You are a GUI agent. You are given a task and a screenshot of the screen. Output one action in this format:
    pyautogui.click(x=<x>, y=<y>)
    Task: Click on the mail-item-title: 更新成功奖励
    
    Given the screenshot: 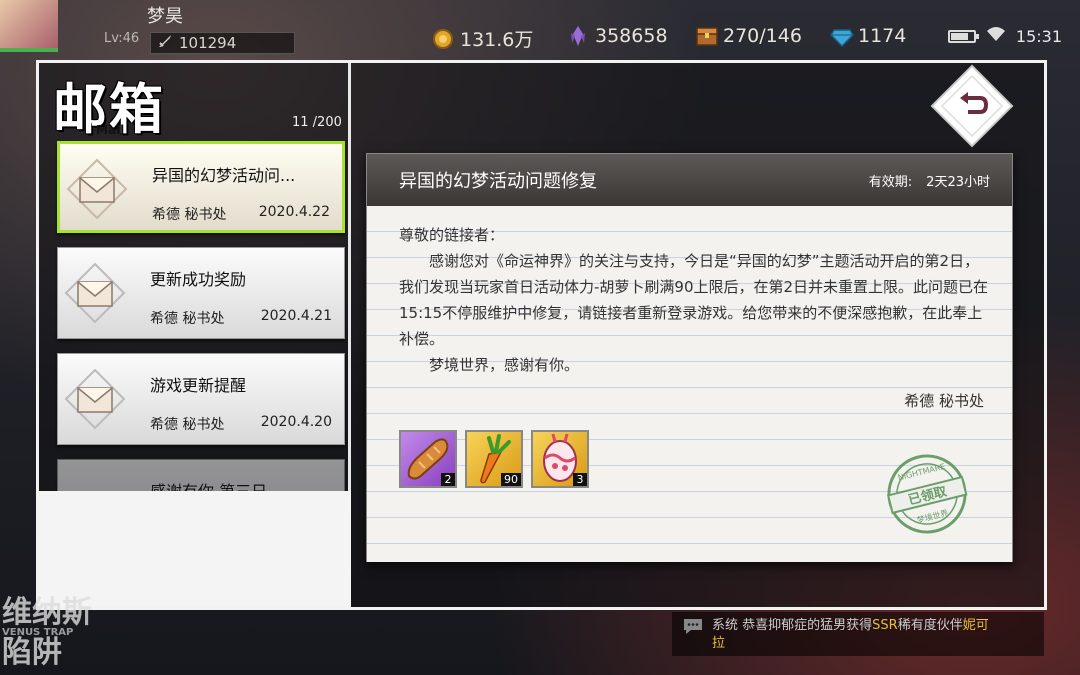 What is the action you would take?
    pyautogui.click(x=198, y=279)
    